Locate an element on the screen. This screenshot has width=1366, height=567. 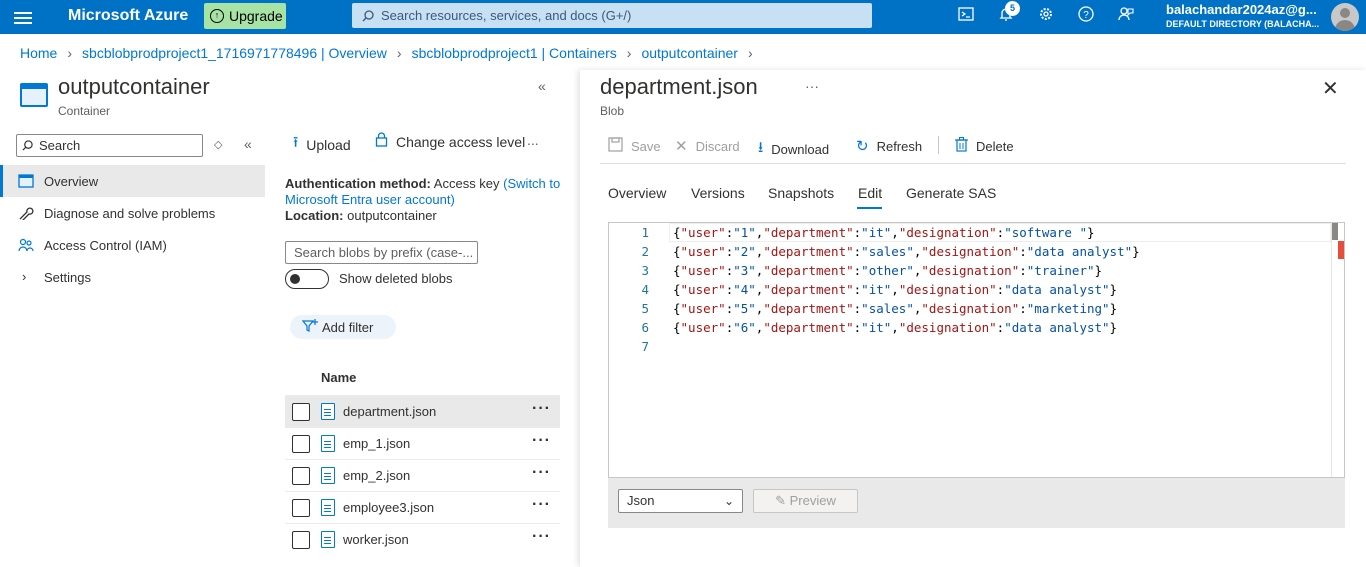
save-button: Save is located at coordinates (634, 146).